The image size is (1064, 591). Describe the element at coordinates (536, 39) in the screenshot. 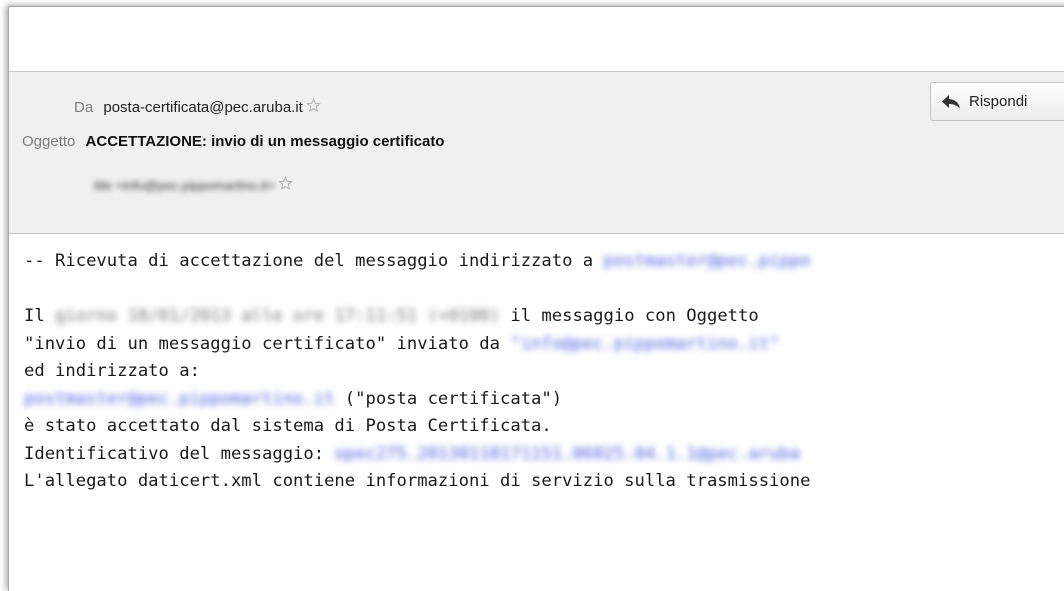

I see `top-toolbar` at that location.